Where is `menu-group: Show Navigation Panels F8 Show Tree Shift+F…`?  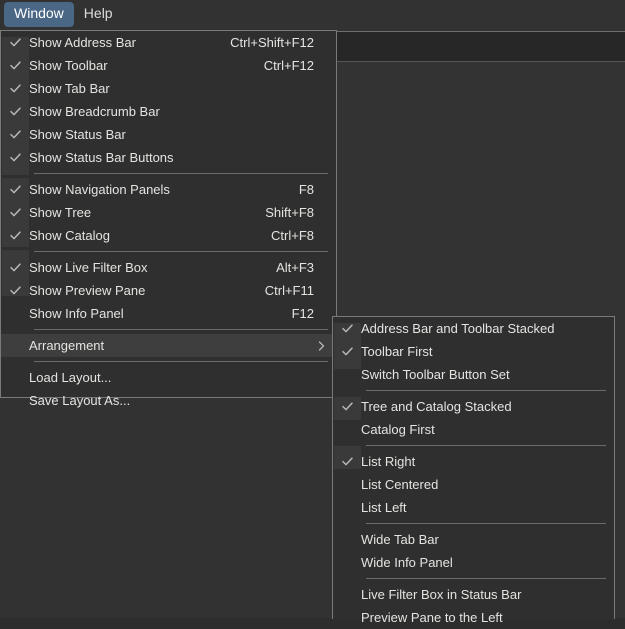 menu-group: Show Navigation Panels F8 Show Tree Shift+F… is located at coordinates (168, 212).